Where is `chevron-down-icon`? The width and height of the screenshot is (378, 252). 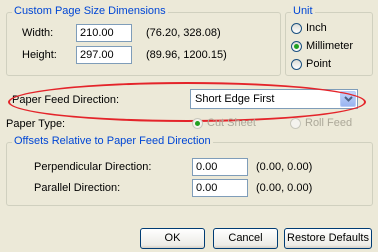 chevron-down-icon is located at coordinates (348, 99).